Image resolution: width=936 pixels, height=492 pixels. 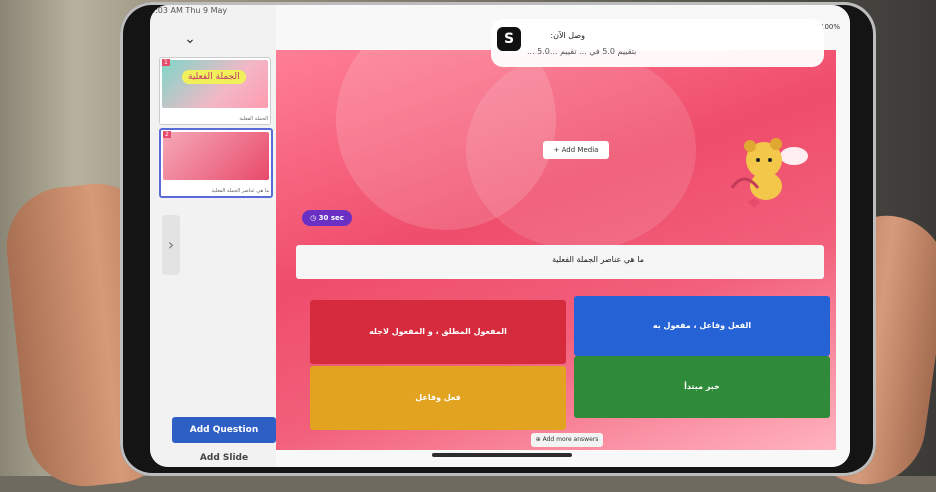 I want to click on answer-option-green: خبر مبتدأ, so click(x=702, y=387).